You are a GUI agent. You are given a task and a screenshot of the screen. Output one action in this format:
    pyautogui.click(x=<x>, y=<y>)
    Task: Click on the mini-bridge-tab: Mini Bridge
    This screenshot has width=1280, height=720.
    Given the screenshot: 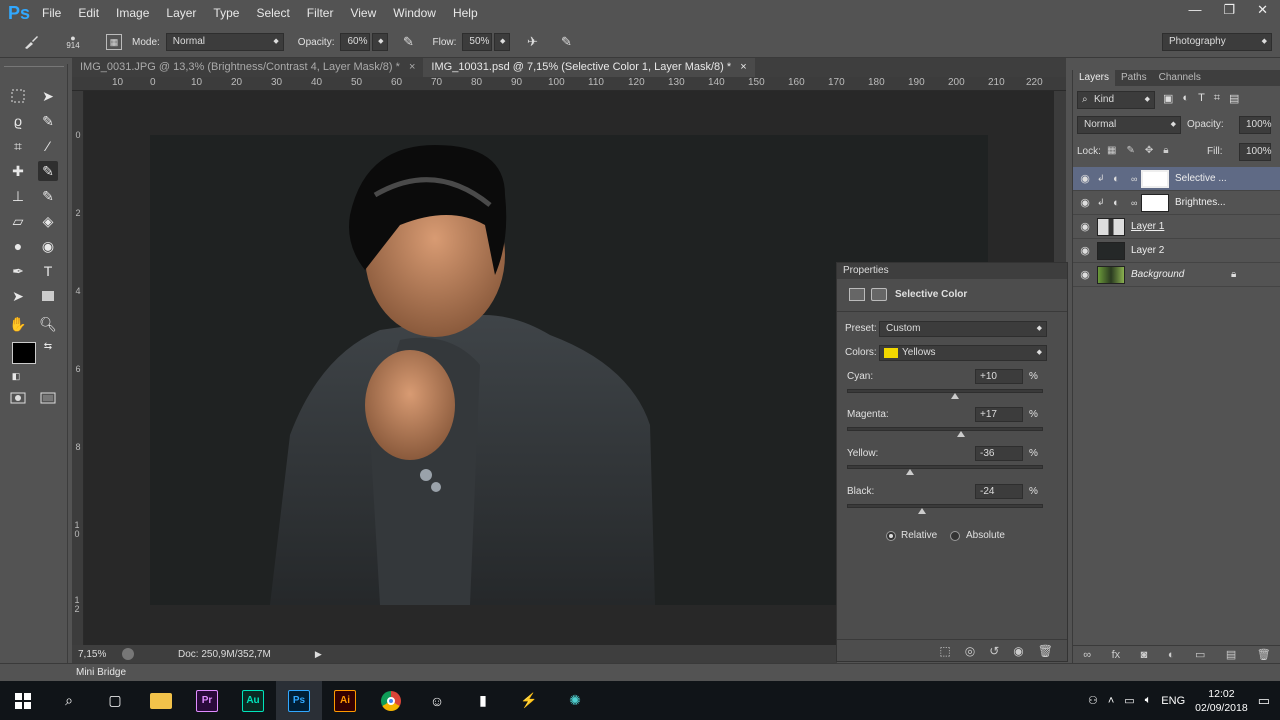 What is the action you would take?
    pyautogui.click(x=101, y=672)
    